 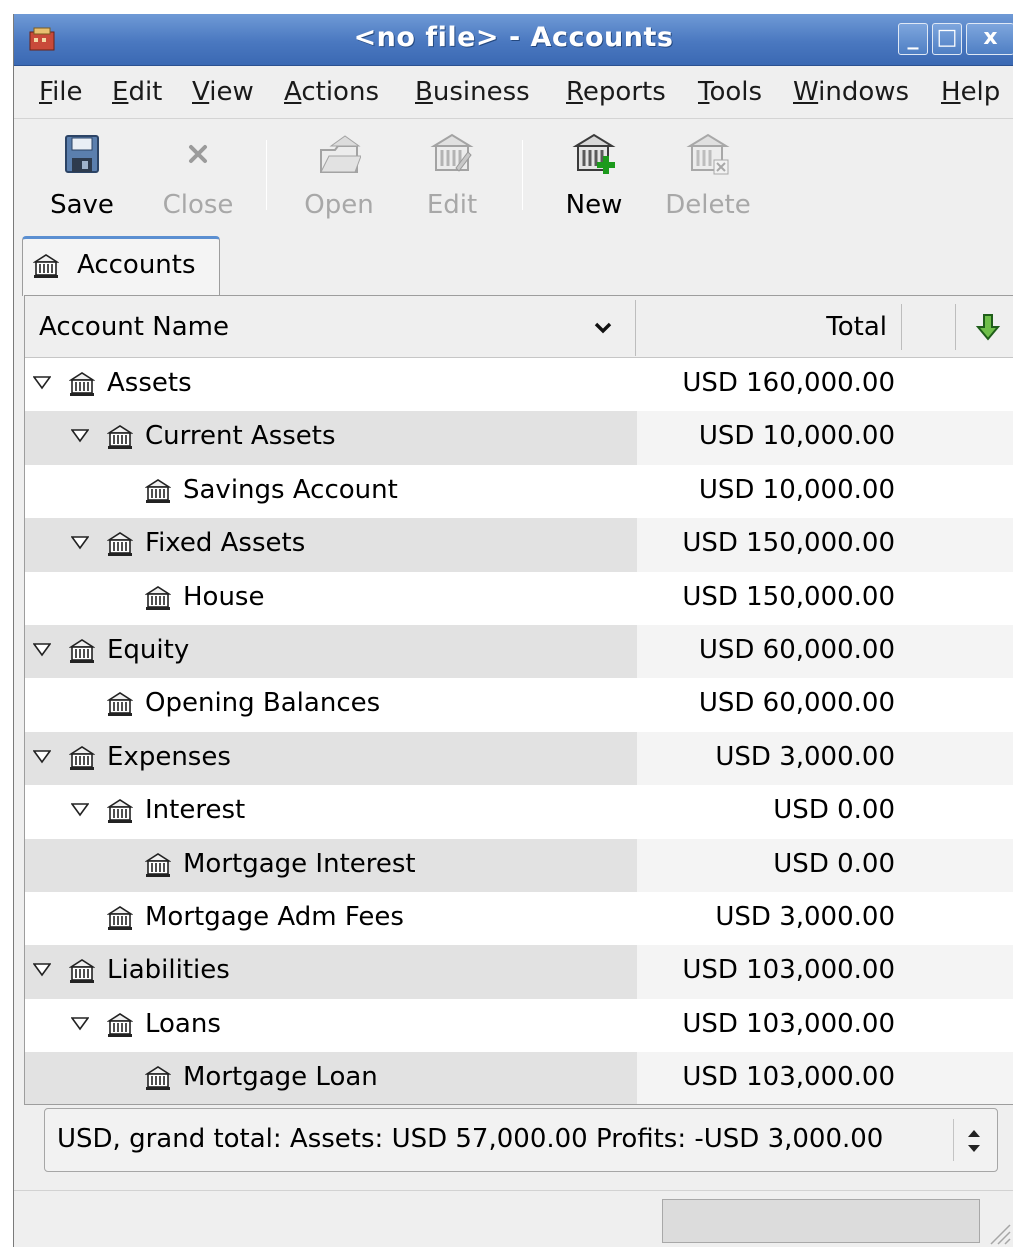 What do you see at coordinates (856, 327) in the screenshot?
I see `column-header-total: Total` at bounding box center [856, 327].